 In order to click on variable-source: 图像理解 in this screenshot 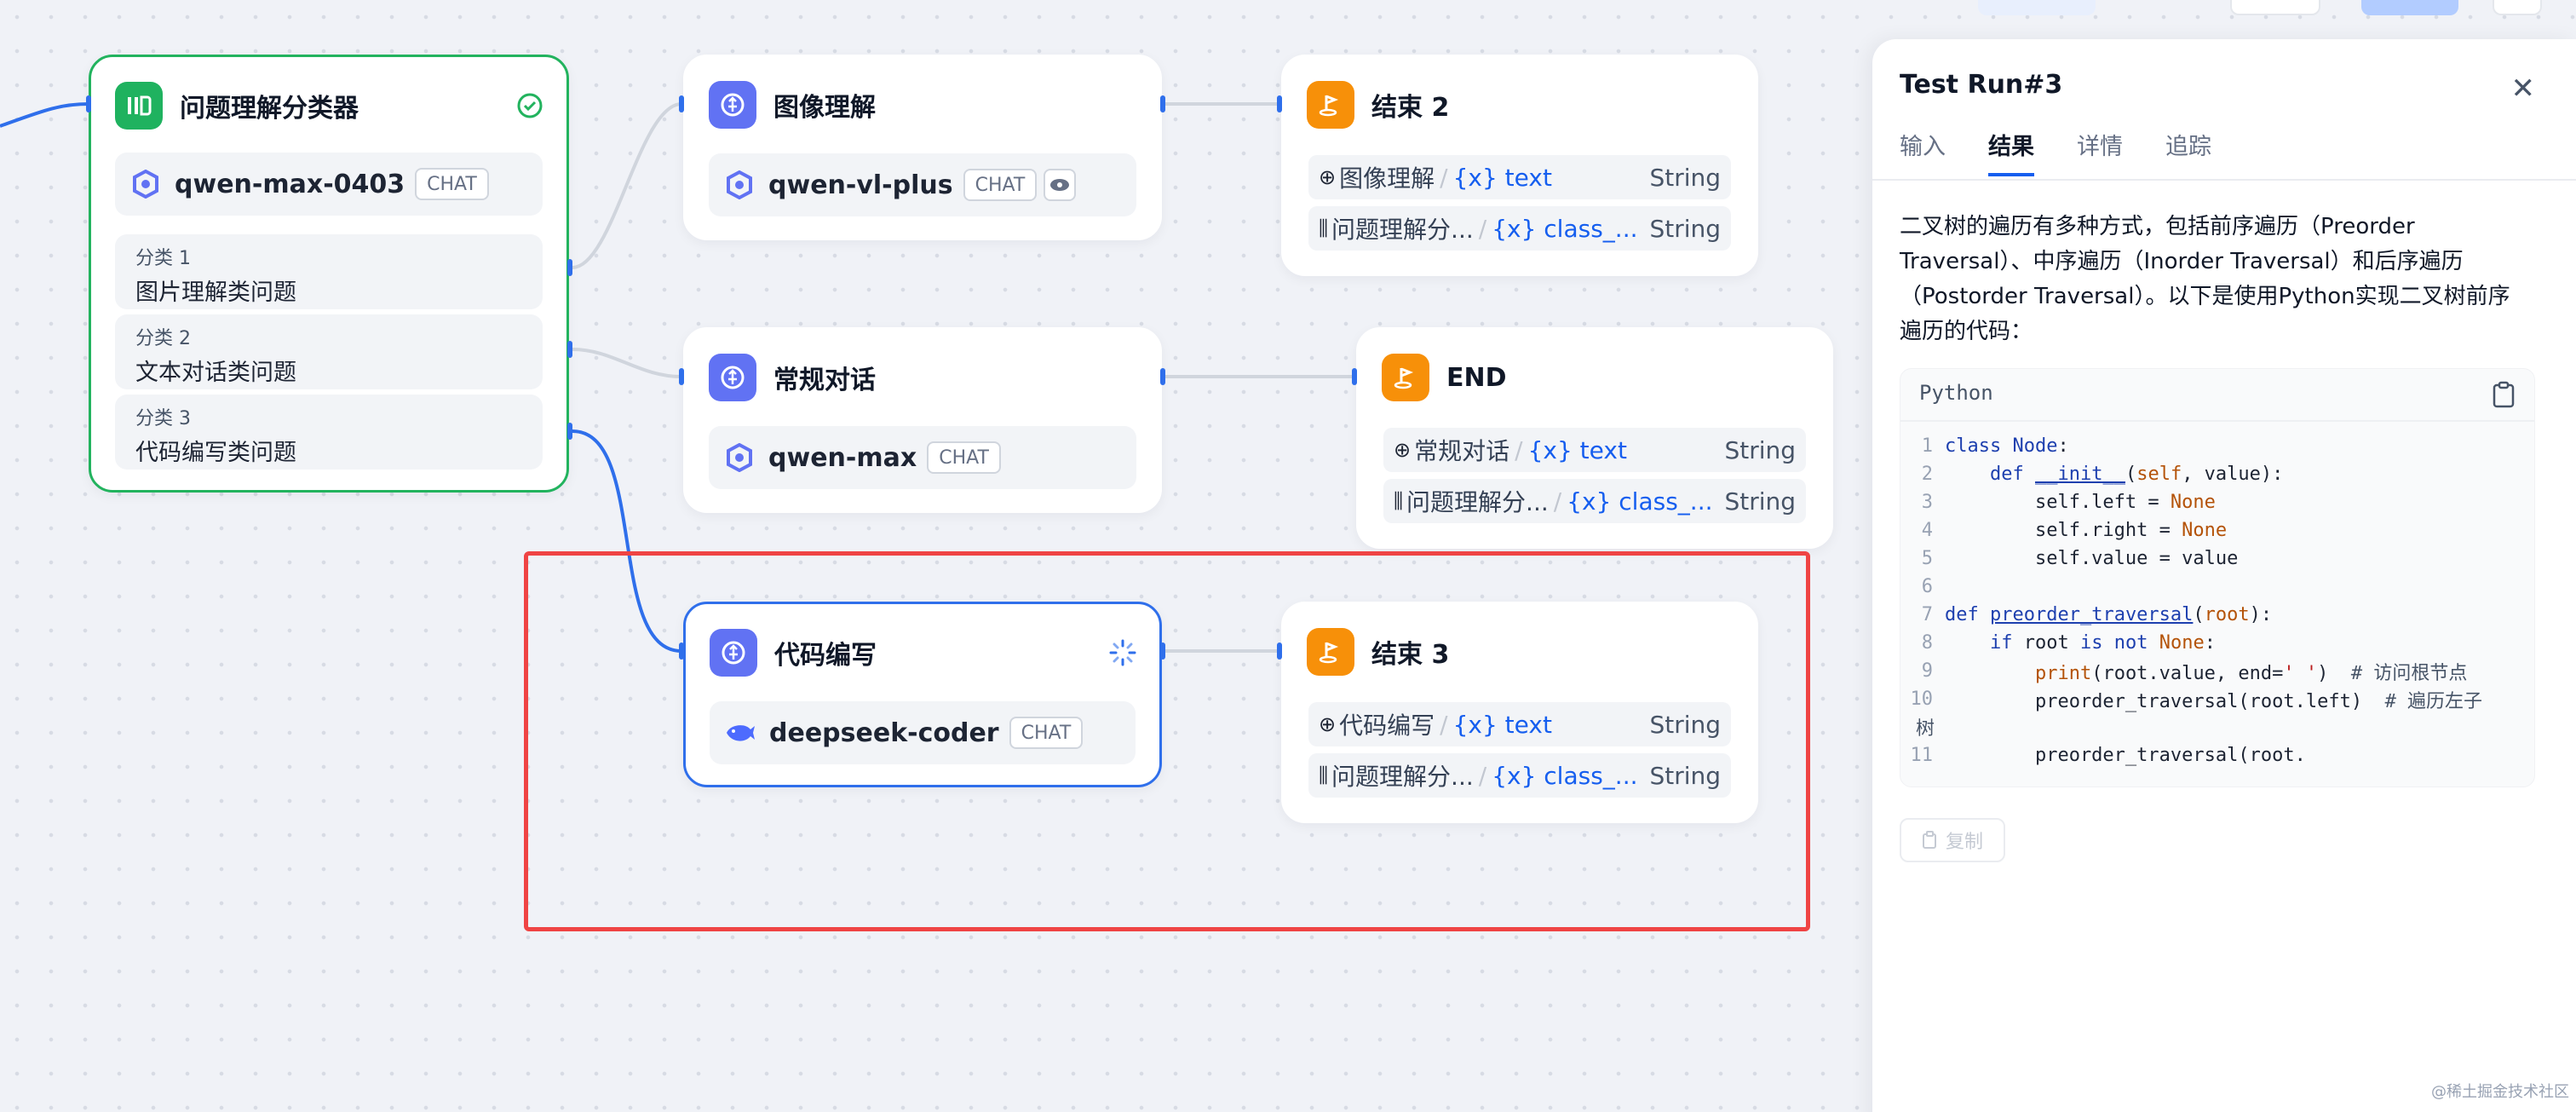, I will do `click(1387, 178)`.